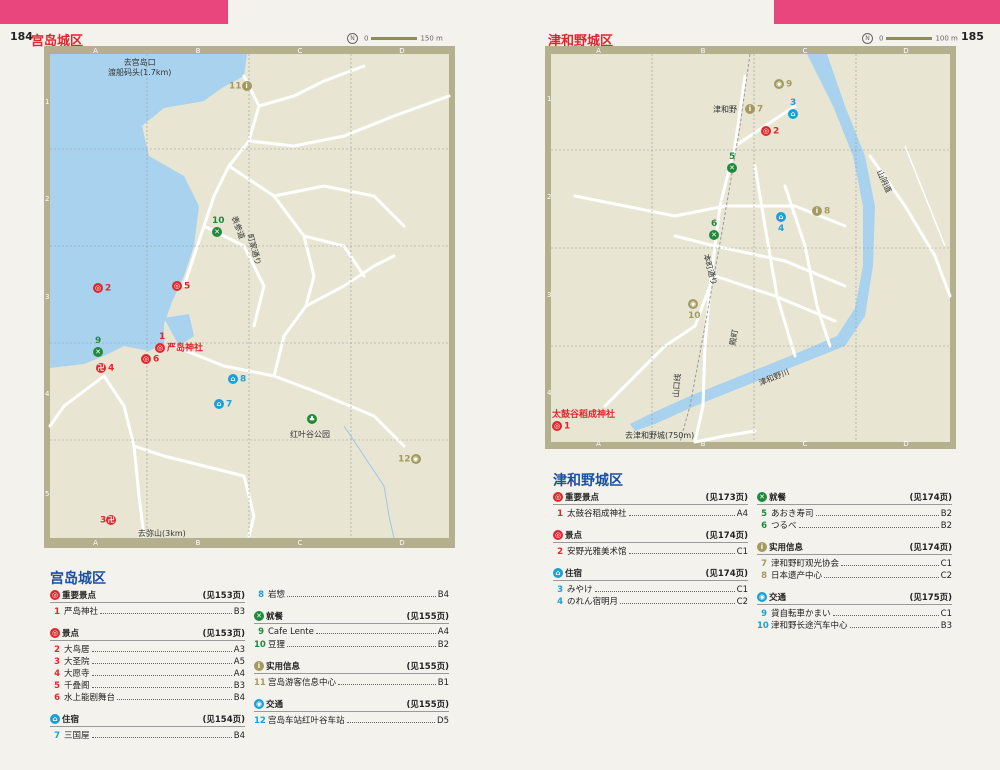 The image size is (1000, 770). Describe the element at coordinates (854, 525) in the screenshot. I see `legend-item: 6 つるべ B2` at that location.